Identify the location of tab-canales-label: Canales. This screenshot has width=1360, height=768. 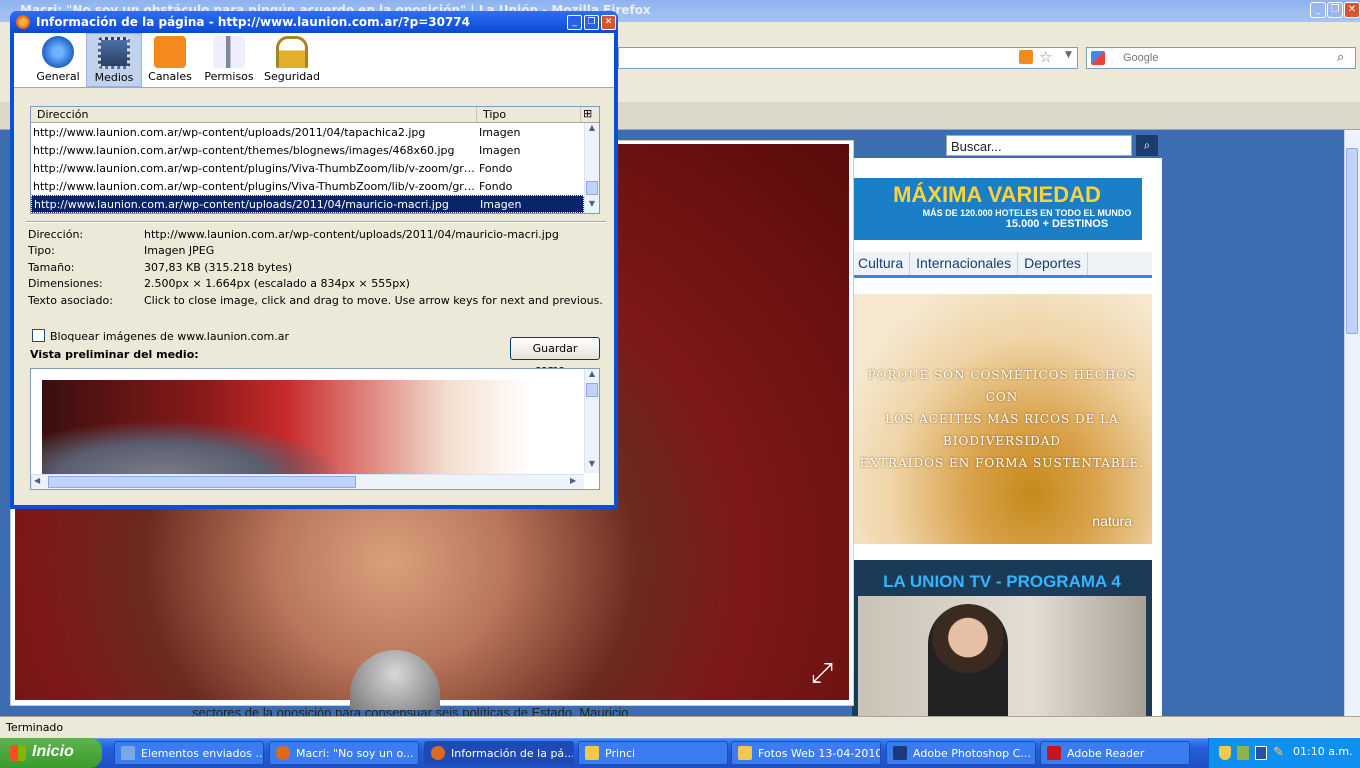
(170, 76).